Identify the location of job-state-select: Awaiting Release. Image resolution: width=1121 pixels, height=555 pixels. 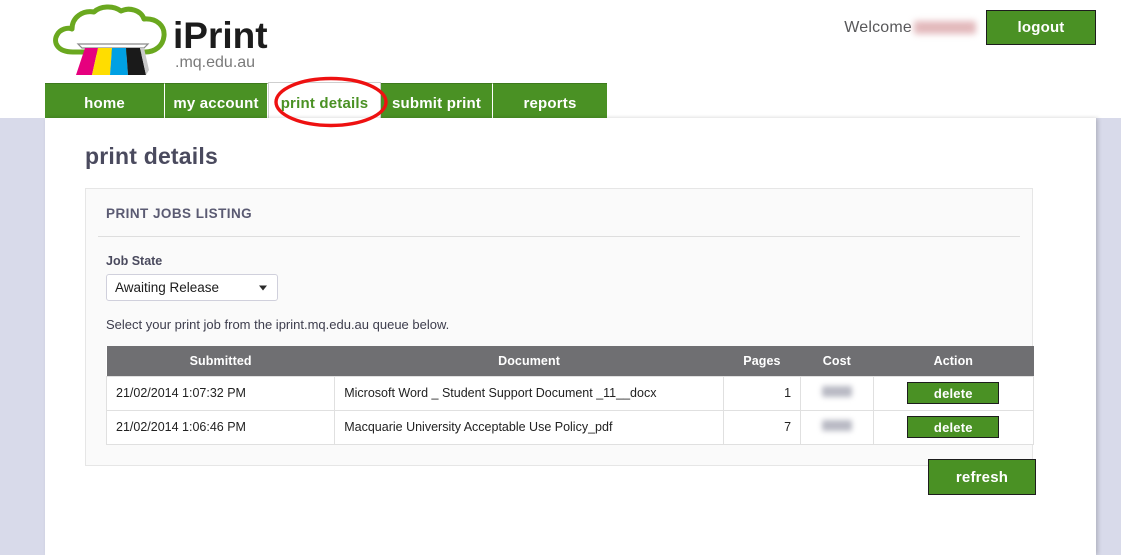
(192, 287).